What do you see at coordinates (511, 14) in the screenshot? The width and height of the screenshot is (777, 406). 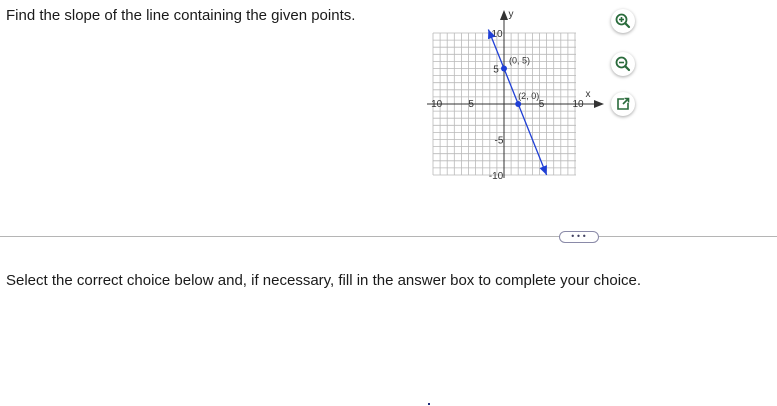 I see `y-axis-label: y` at bounding box center [511, 14].